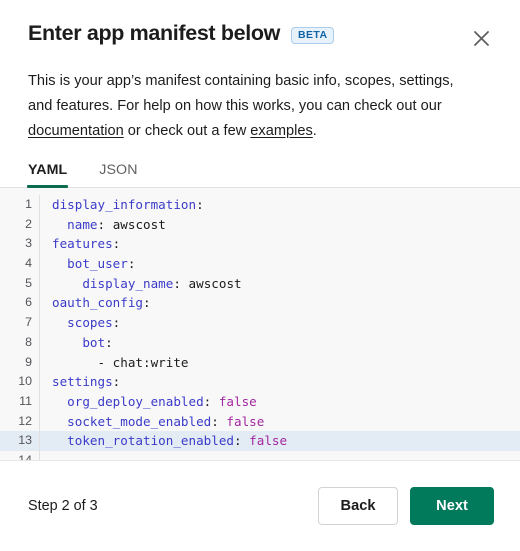  What do you see at coordinates (281, 131) in the screenshot?
I see `examples-link: examples` at bounding box center [281, 131].